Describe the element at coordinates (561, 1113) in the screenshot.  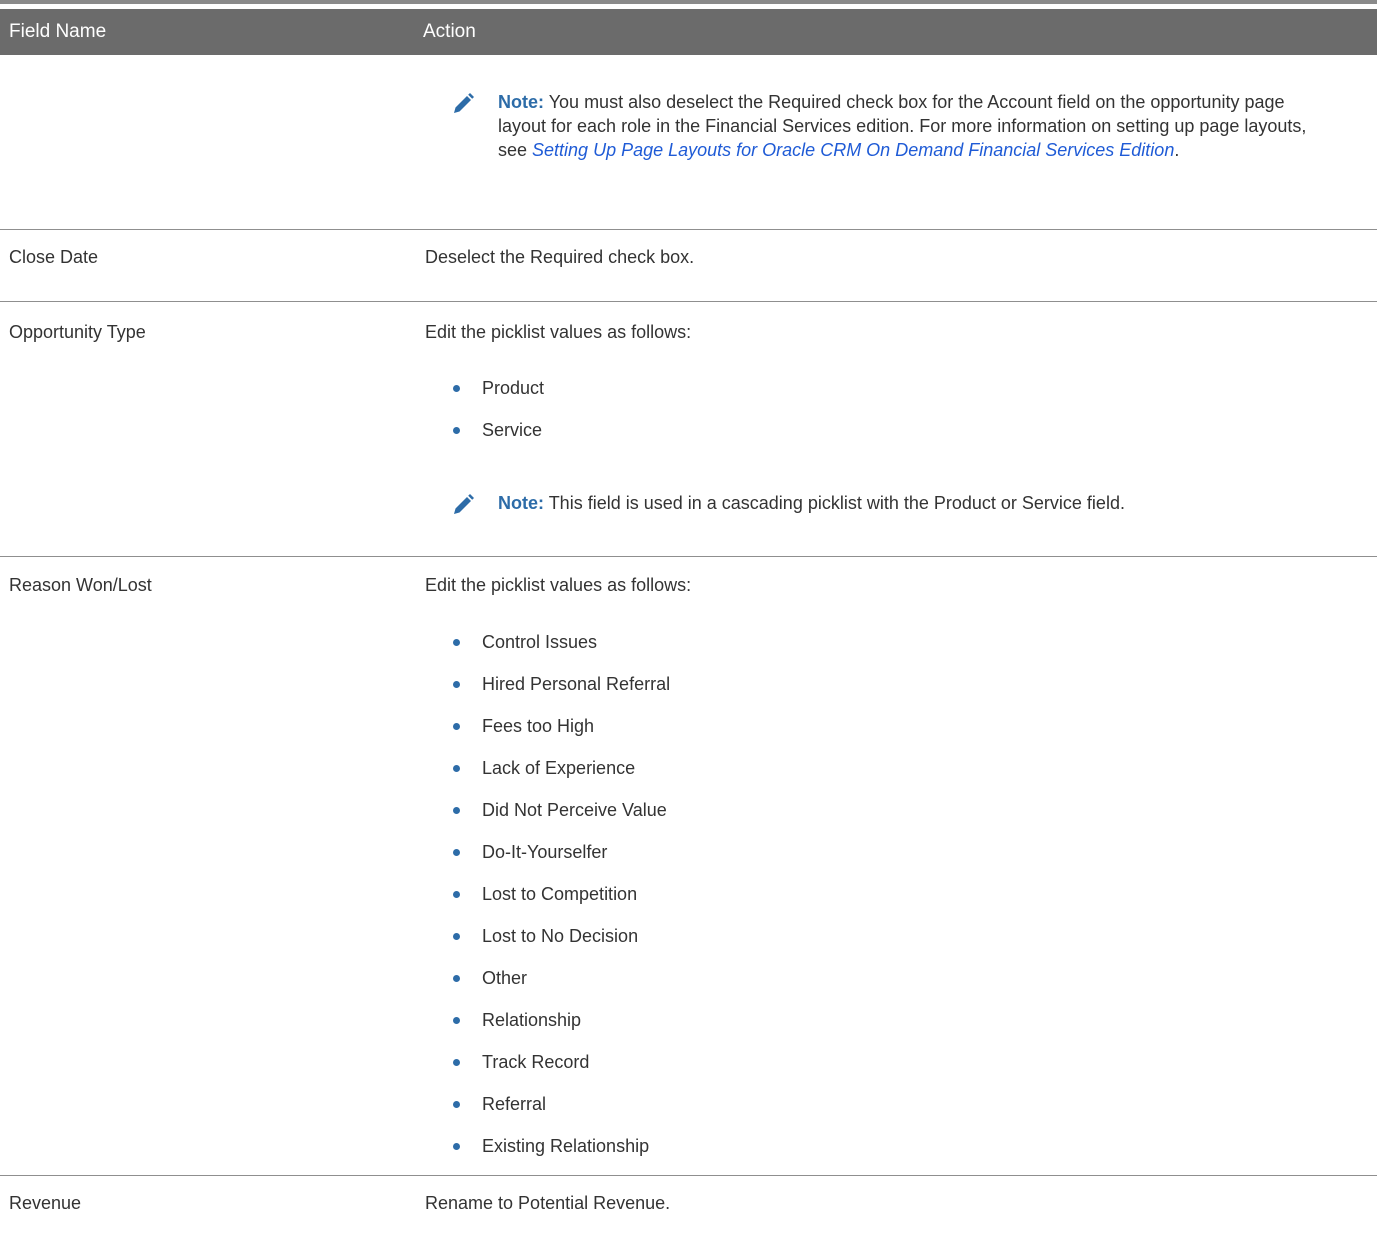
I see `list-item: Referral` at that location.